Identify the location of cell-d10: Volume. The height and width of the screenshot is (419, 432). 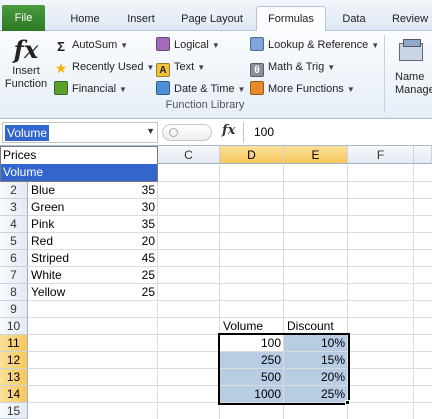
(252, 326).